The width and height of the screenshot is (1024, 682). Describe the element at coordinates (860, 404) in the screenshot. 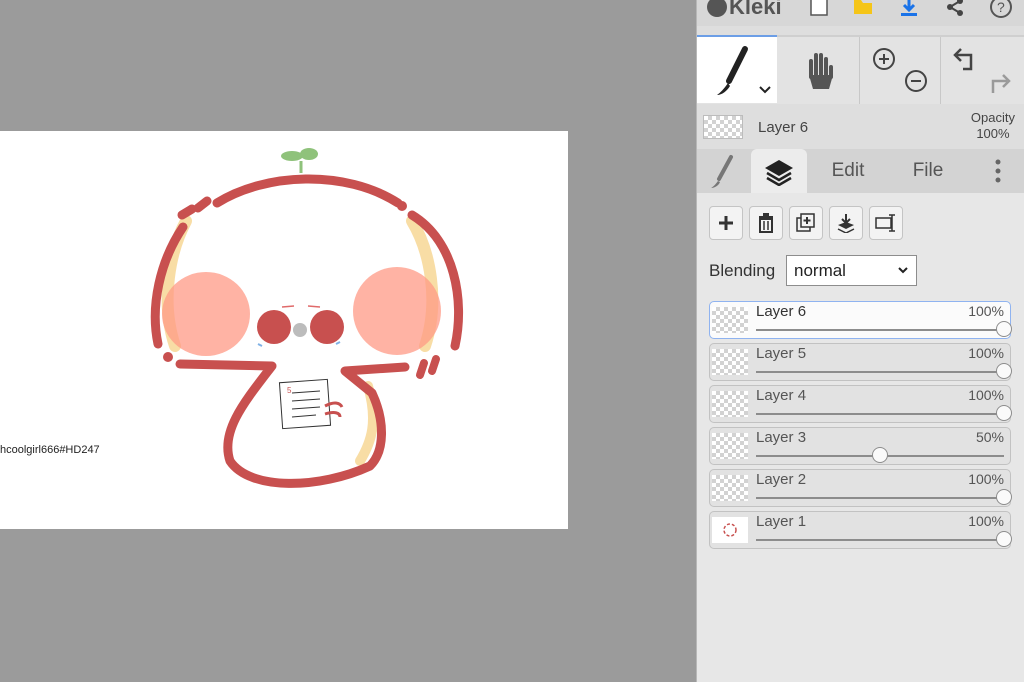

I see `layer-row: Layer 4 100%` at that location.